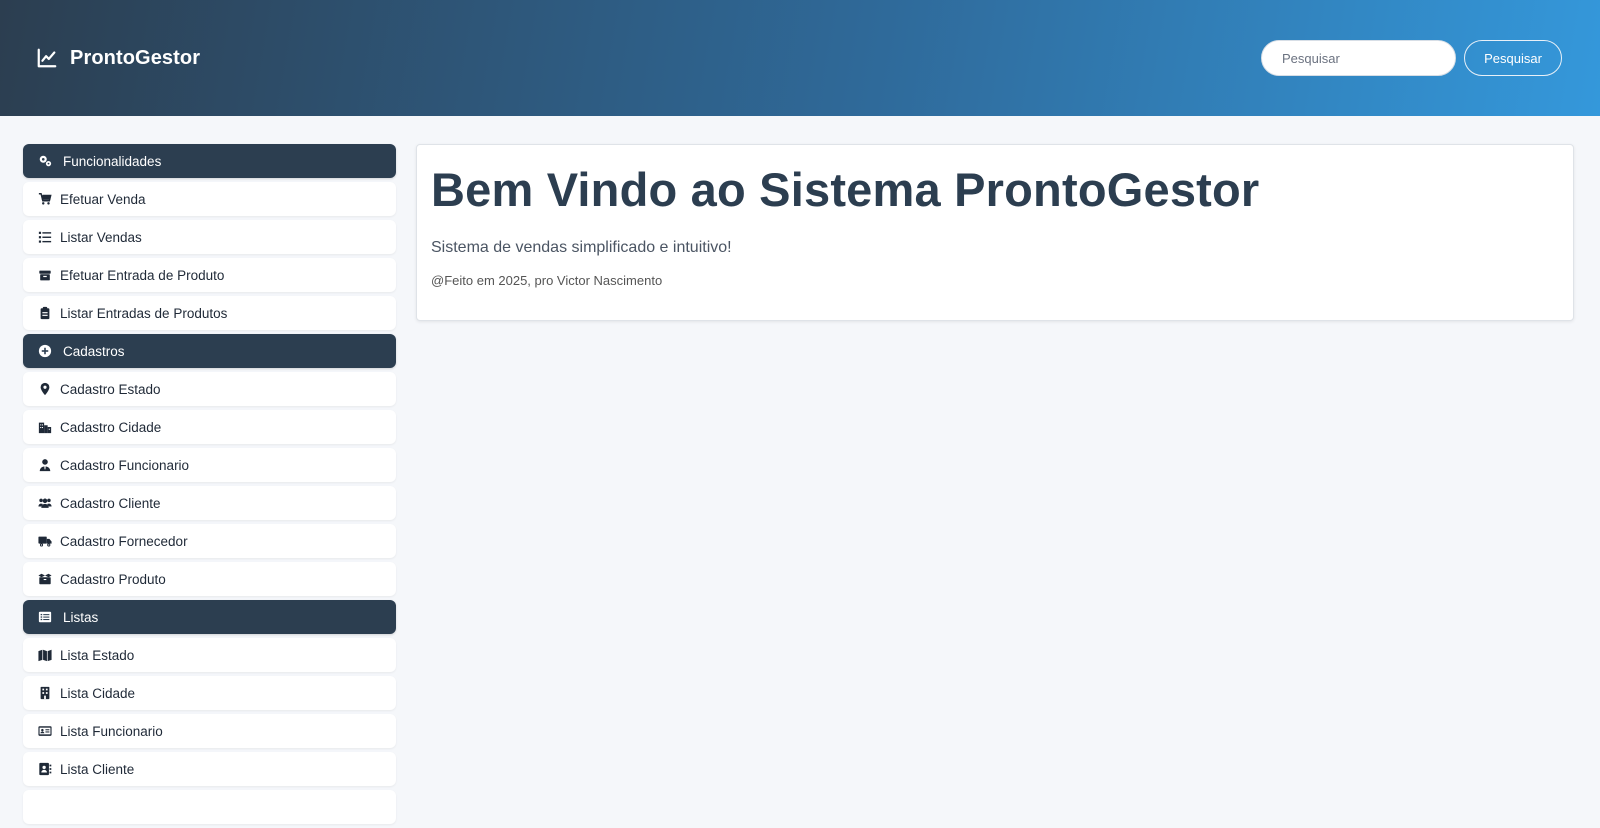 The image size is (1600, 828). Describe the element at coordinates (45, 541) in the screenshot. I see `truck-icon` at that location.